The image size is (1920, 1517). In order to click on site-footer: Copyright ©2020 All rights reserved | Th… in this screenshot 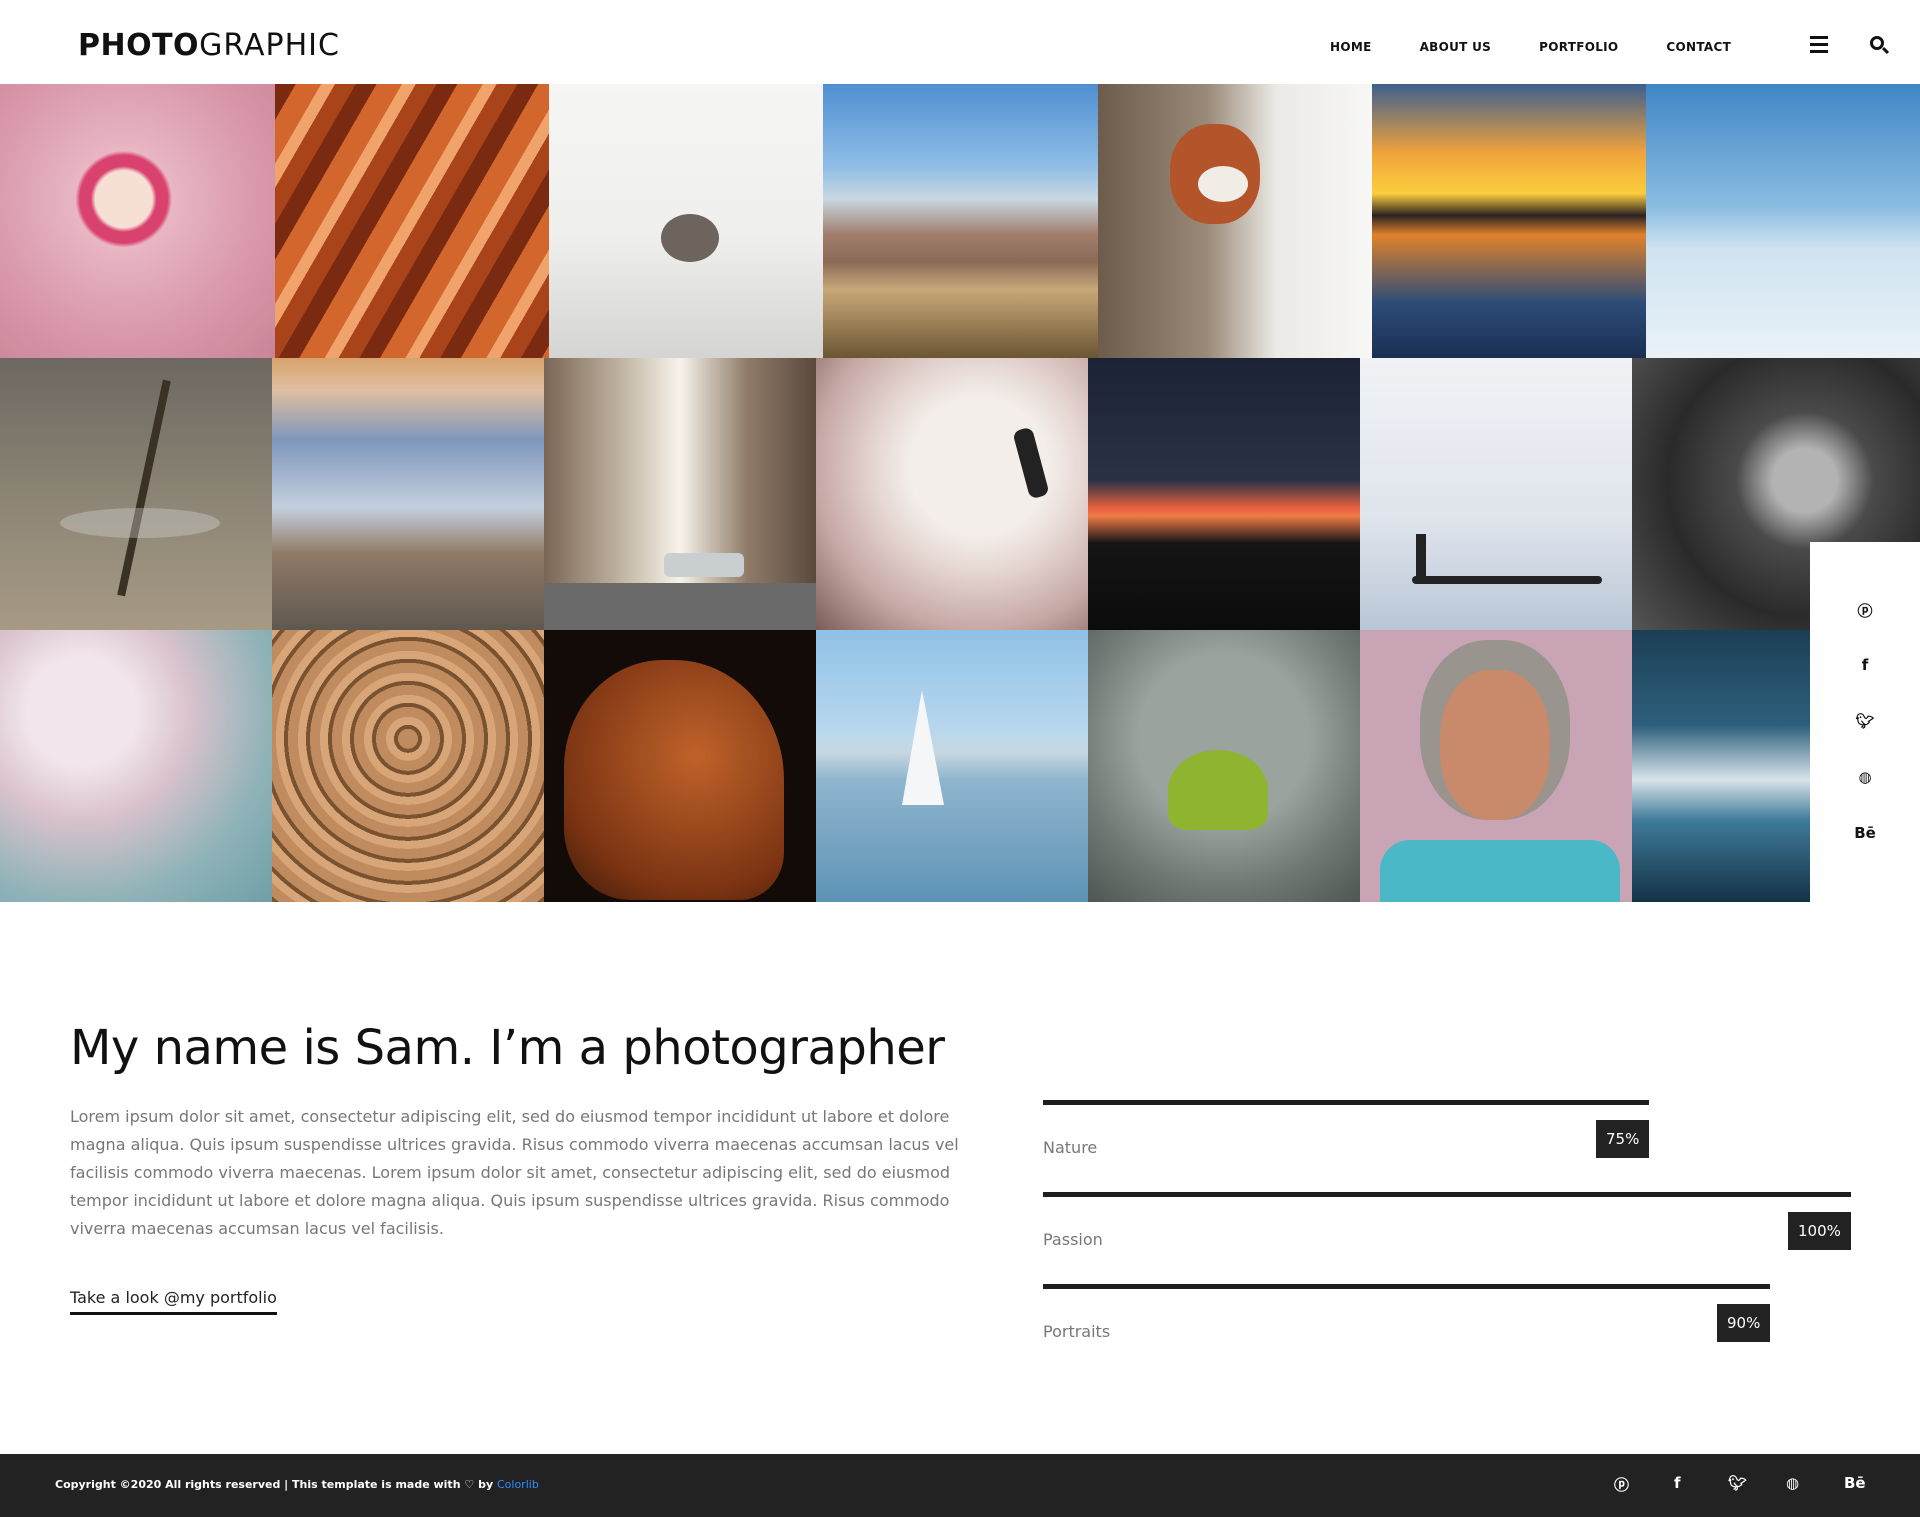, I will do `click(960, 1485)`.